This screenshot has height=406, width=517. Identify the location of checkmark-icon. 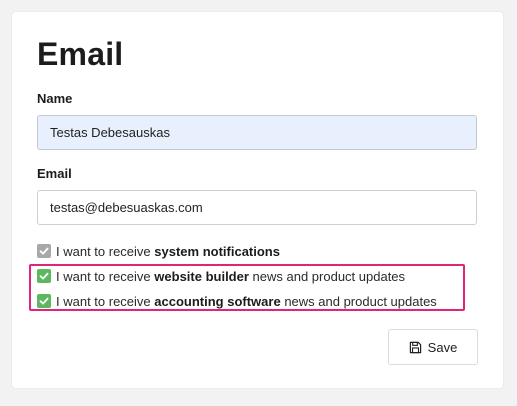
(44, 251).